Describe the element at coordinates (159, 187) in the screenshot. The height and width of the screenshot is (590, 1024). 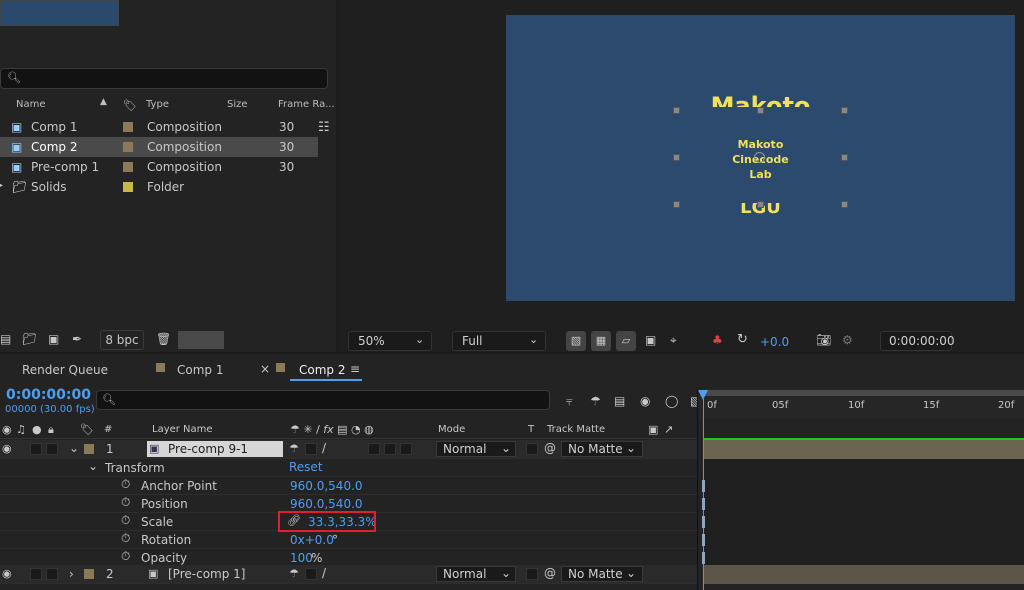
I see `project-item-4: ▸ 📁︎ Solids Folder` at that location.